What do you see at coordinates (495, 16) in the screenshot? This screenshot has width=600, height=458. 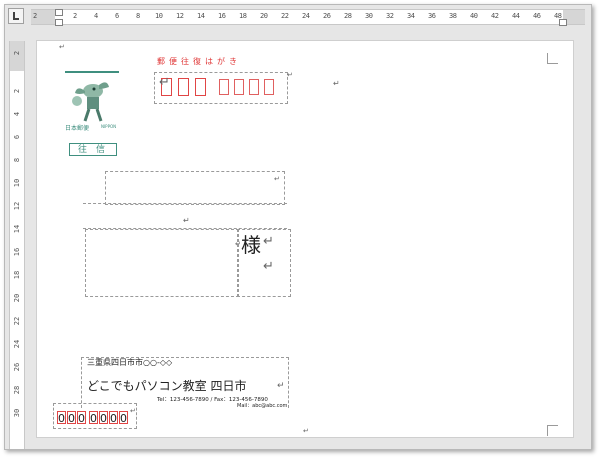 I see `ruler-number: 42` at bounding box center [495, 16].